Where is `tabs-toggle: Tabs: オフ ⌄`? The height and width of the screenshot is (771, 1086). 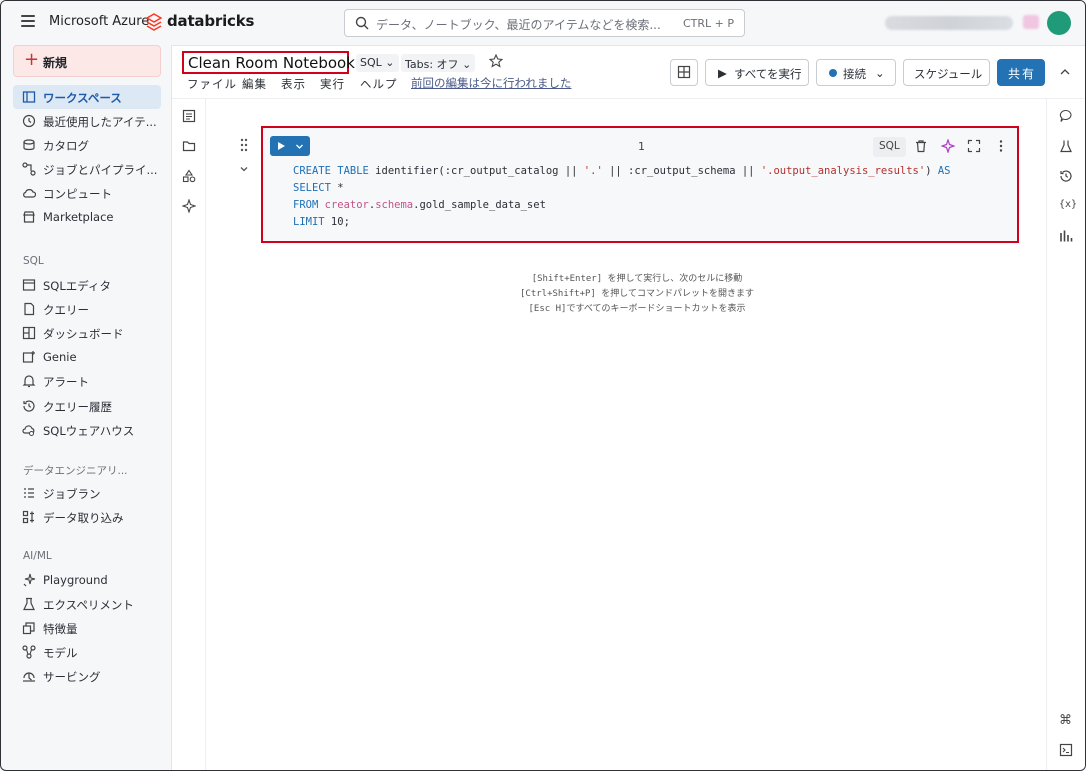
tabs-toggle: Tabs: オフ ⌄ is located at coordinates (438, 63).